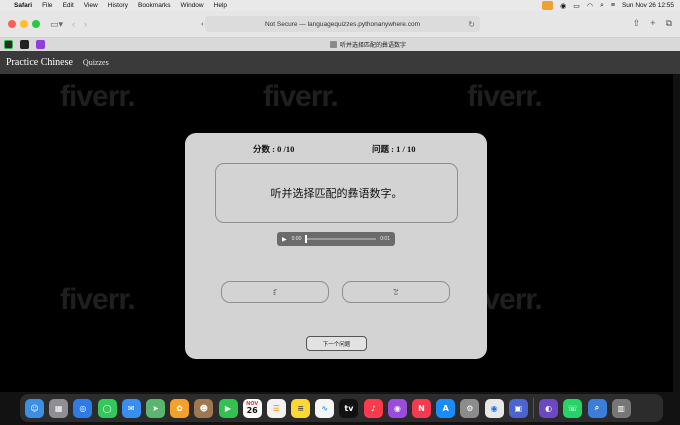  What do you see at coordinates (204, 408) in the screenshot?
I see `contacts-icon: ☻` at bounding box center [204, 408].